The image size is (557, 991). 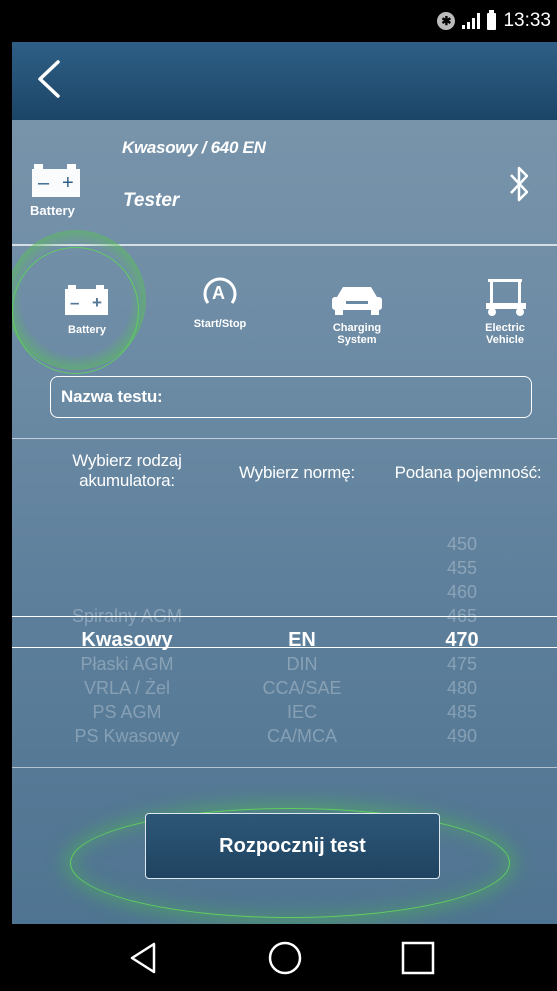 I want to click on navigation-bar, so click(x=284, y=957).